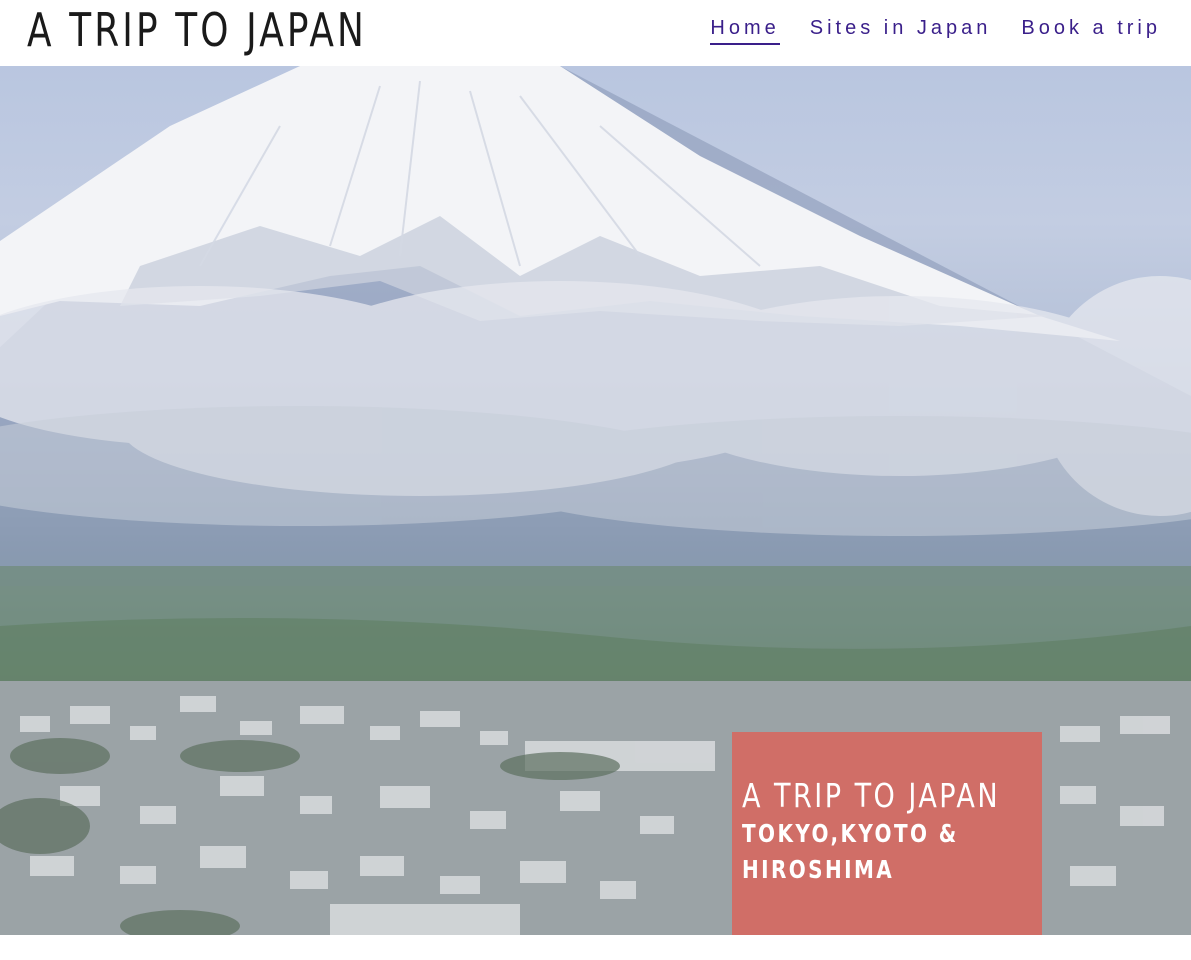  What do you see at coordinates (871, 795) in the screenshot?
I see `hero-caption-title: A TRIP TO JAPAN` at bounding box center [871, 795].